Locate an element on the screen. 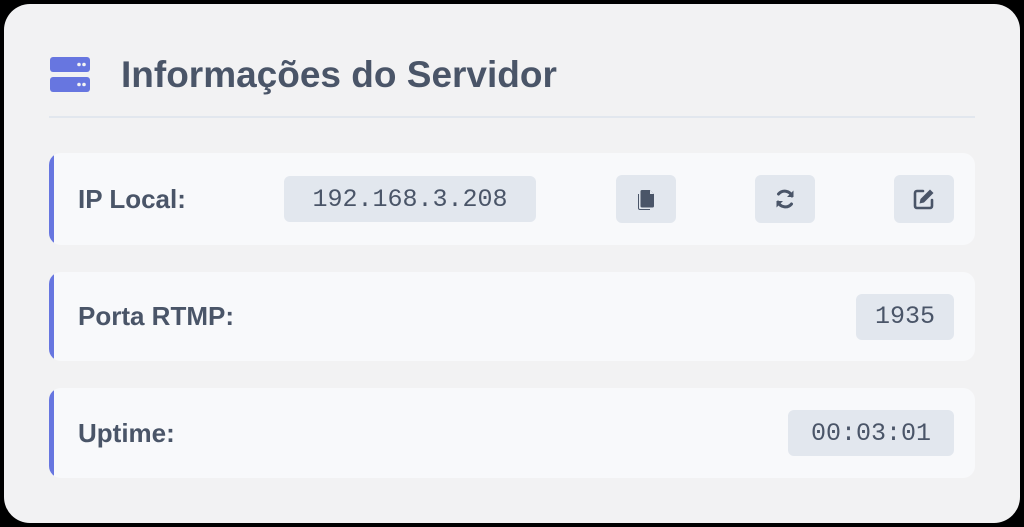 This screenshot has height=527, width=1024. refresh-ip-button is located at coordinates (785, 199).